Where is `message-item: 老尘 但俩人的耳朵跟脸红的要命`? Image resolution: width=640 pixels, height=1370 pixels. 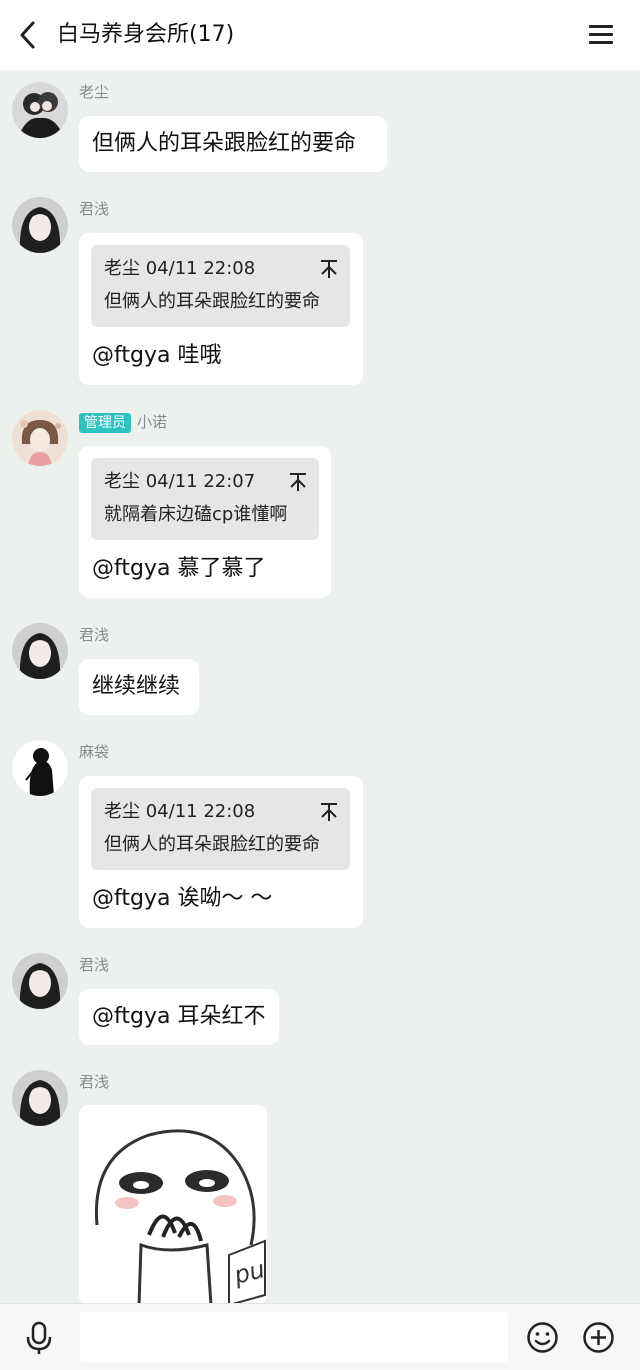
message-item: 老尘 但俩人的耳朵跟脸红的要命 is located at coordinates (320, 125).